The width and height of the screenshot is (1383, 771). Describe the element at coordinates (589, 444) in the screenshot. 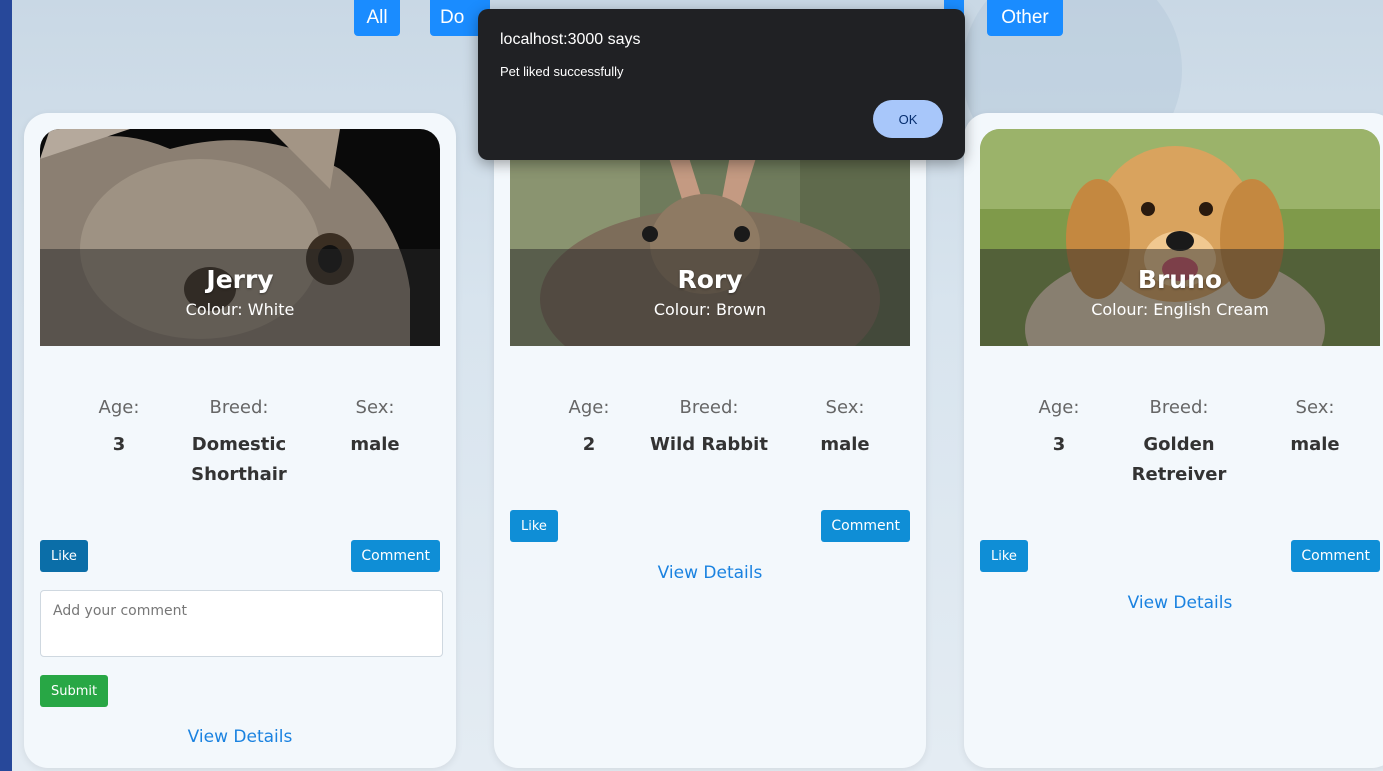

I see `age-value: 2` at that location.